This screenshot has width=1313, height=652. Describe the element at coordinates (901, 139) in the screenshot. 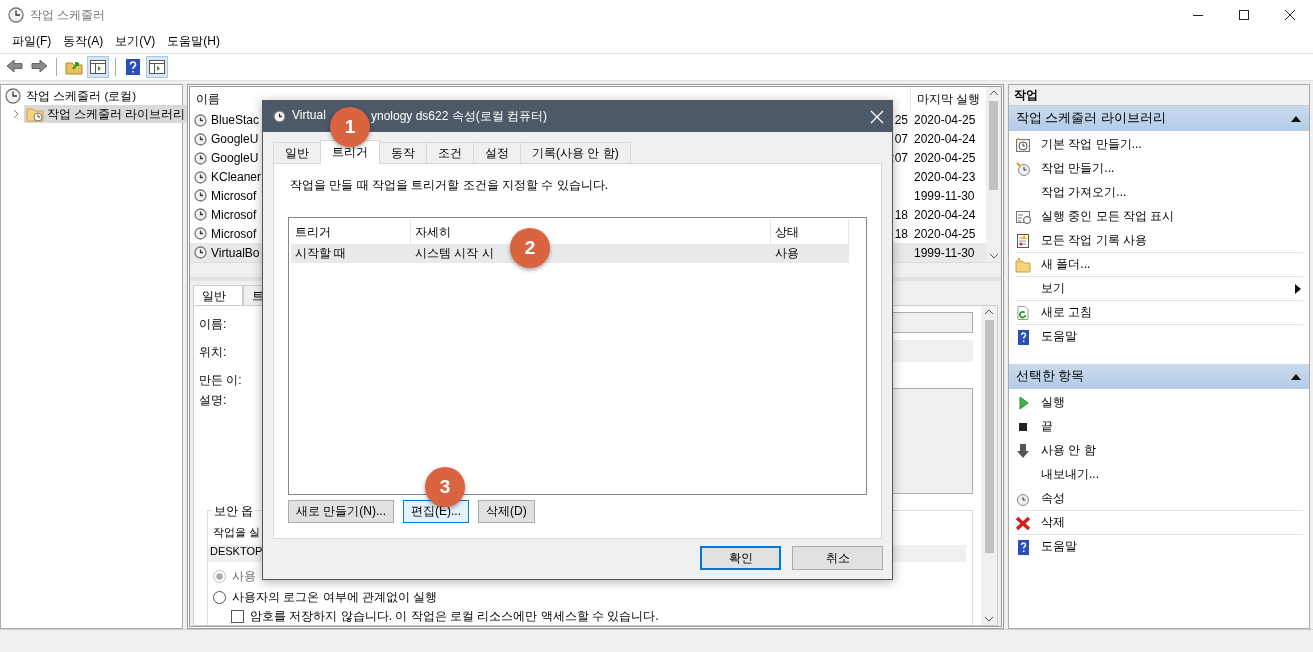

I see `table-cell: 07` at that location.